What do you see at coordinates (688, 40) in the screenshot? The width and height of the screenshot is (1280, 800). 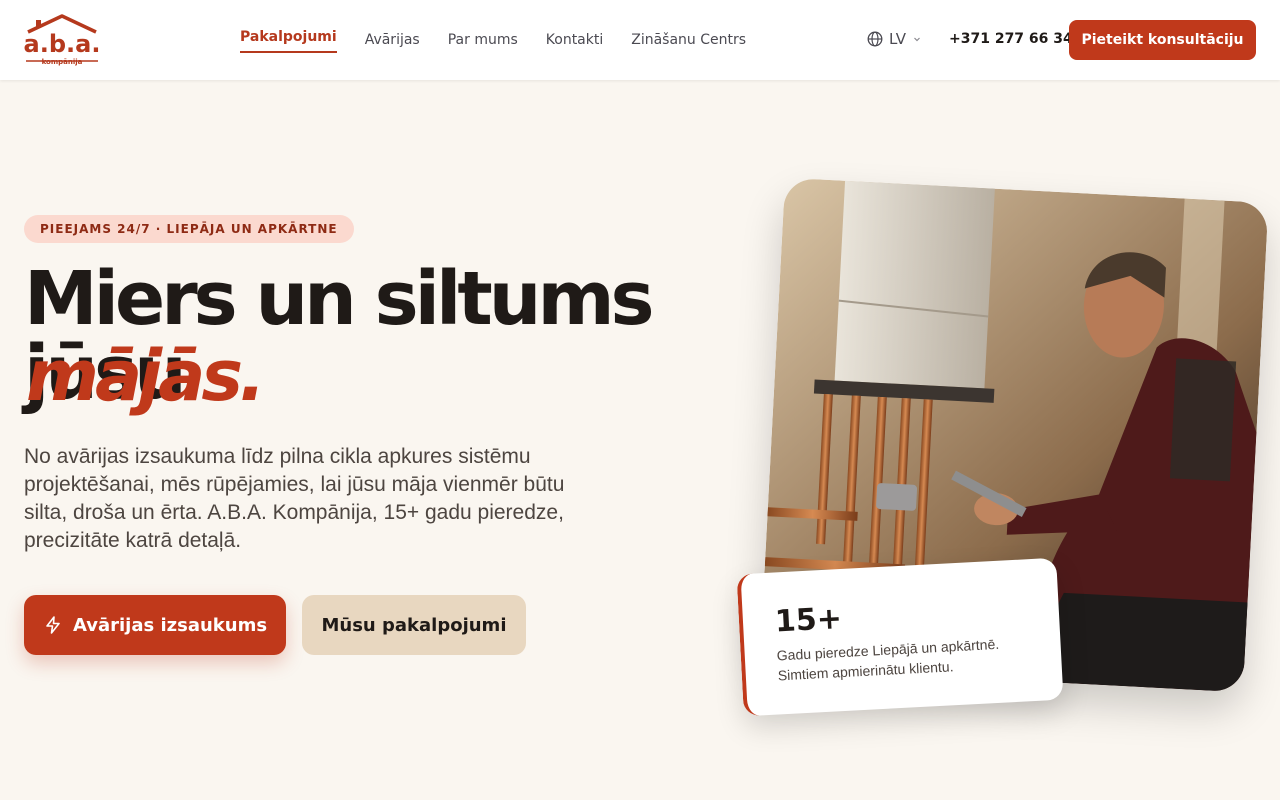 I see `nav-item-zinasanu-centrs: Zināšanu Centrs` at bounding box center [688, 40].